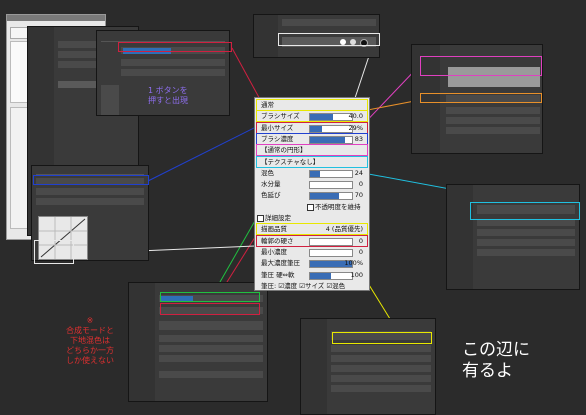 Image resolution: width=586 pixels, height=415 pixels. I want to click on setting-row-13: 最小濃度 0, so click(312, 252).